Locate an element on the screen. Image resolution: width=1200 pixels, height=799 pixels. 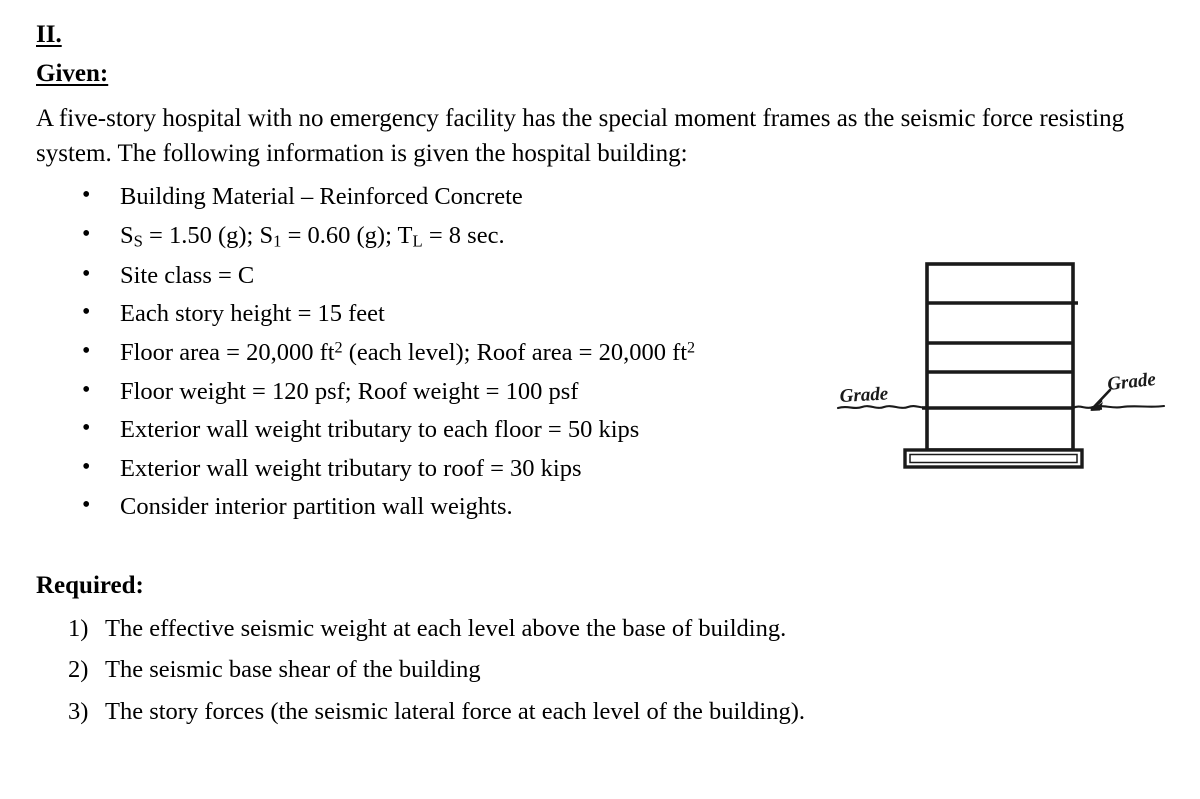
given-heading: Given: is located at coordinates (606, 73).